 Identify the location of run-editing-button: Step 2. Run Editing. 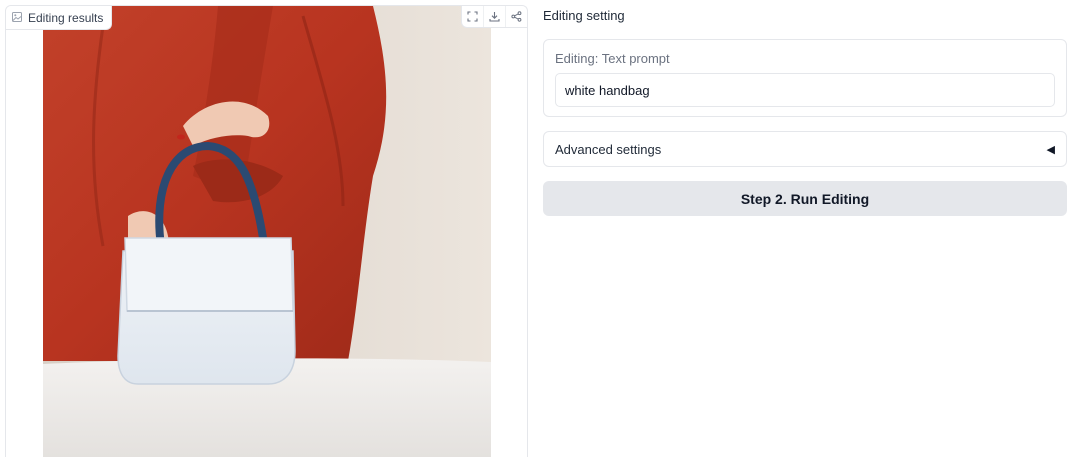
(805, 198).